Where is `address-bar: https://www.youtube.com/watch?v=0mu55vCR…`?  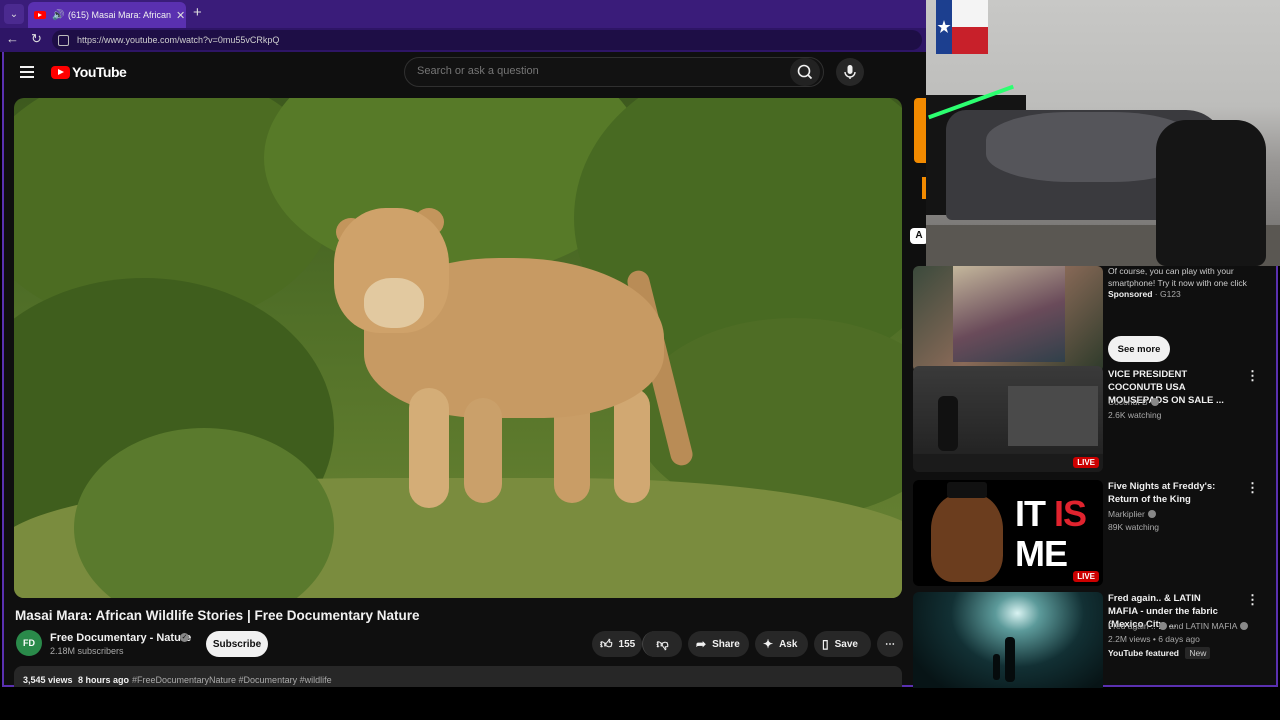 address-bar: https://www.youtube.com/watch?v=0mu55vCR… is located at coordinates (487, 40).